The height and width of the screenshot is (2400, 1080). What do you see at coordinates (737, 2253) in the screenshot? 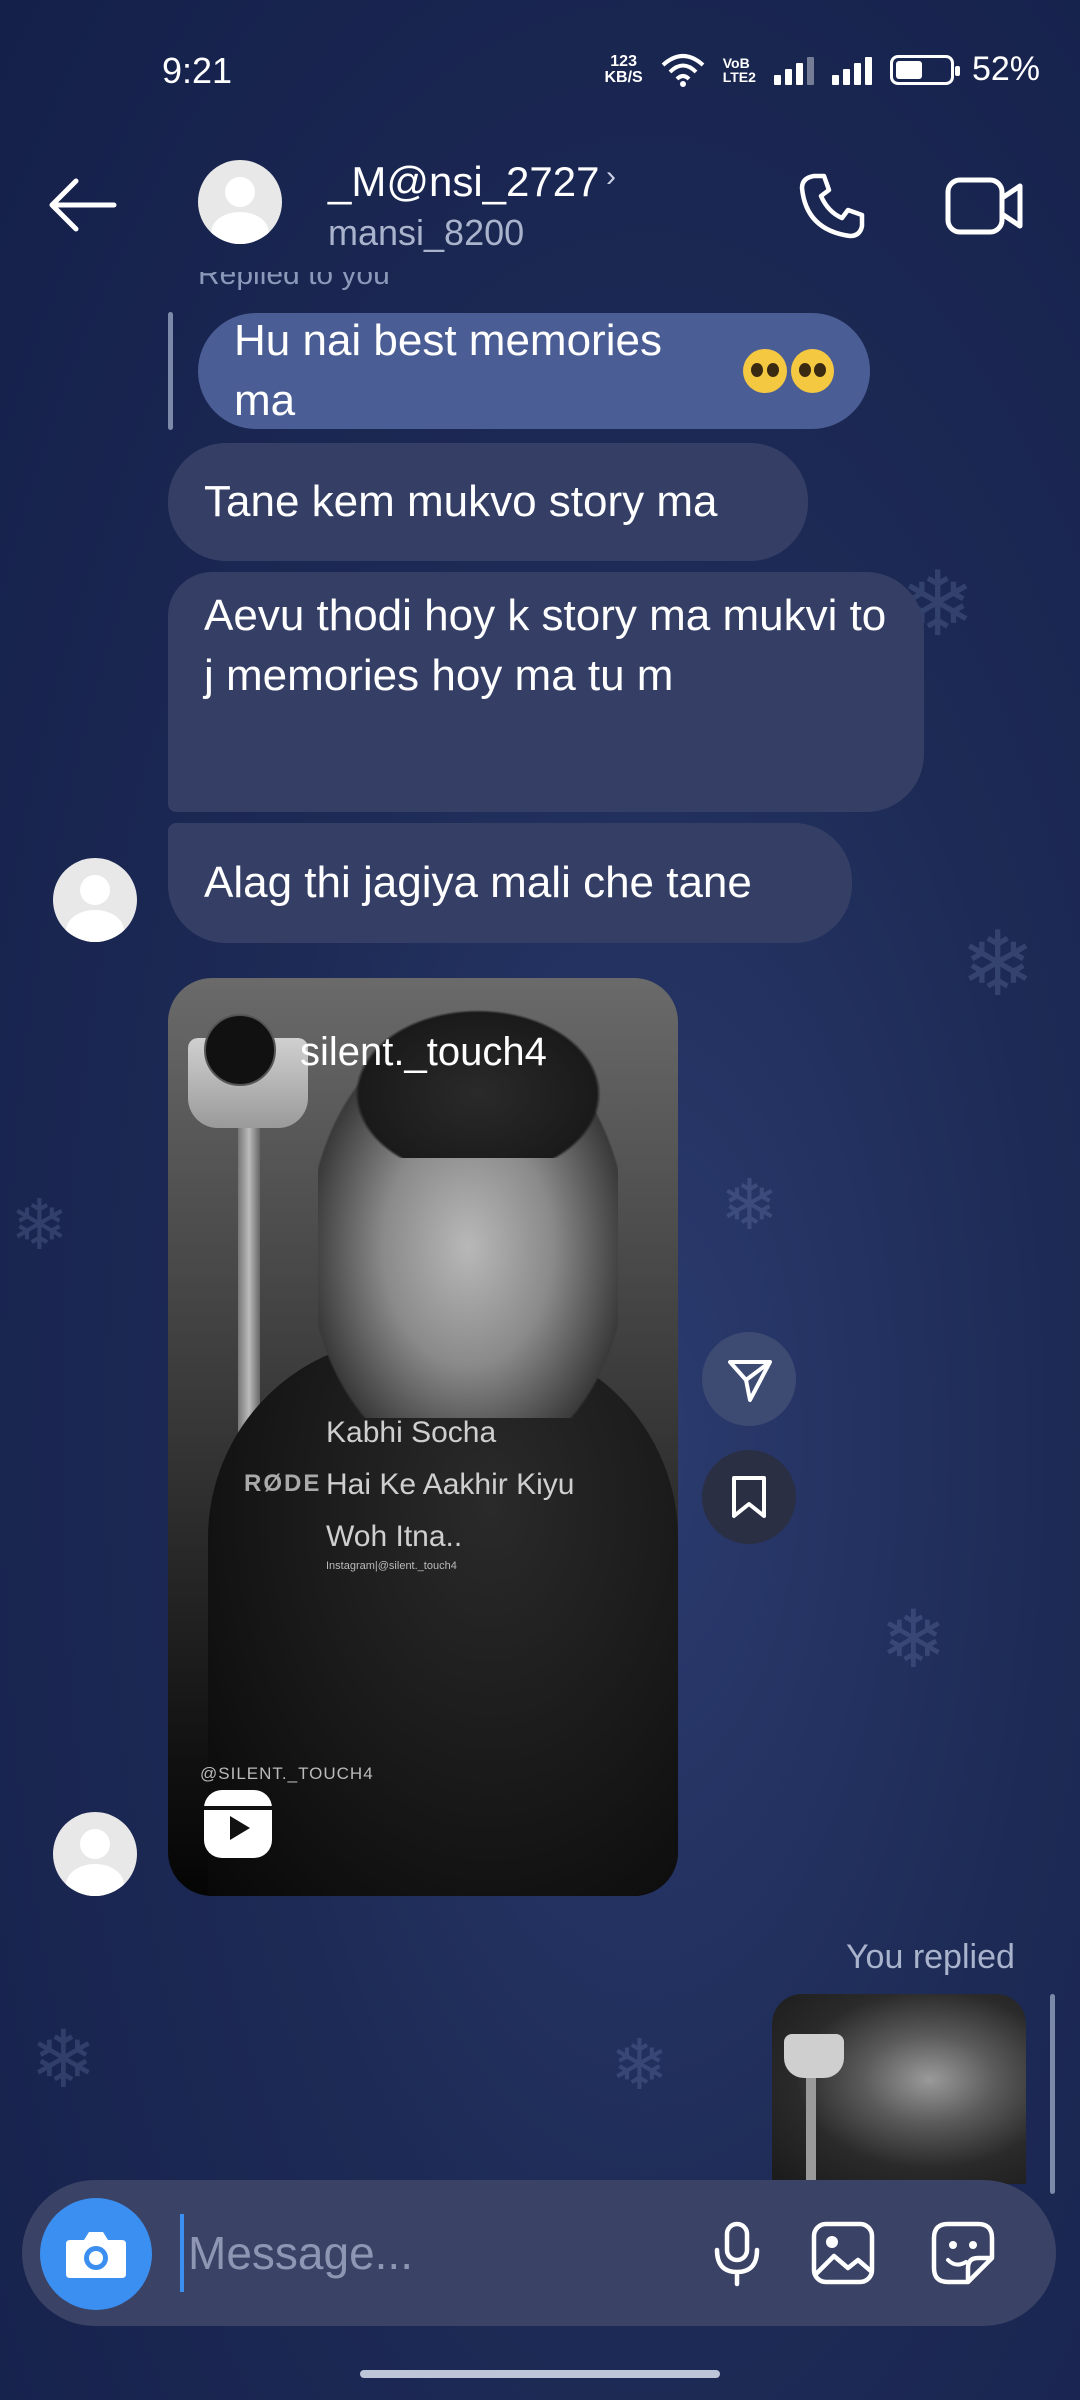
I see `mic-icon` at bounding box center [737, 2253].